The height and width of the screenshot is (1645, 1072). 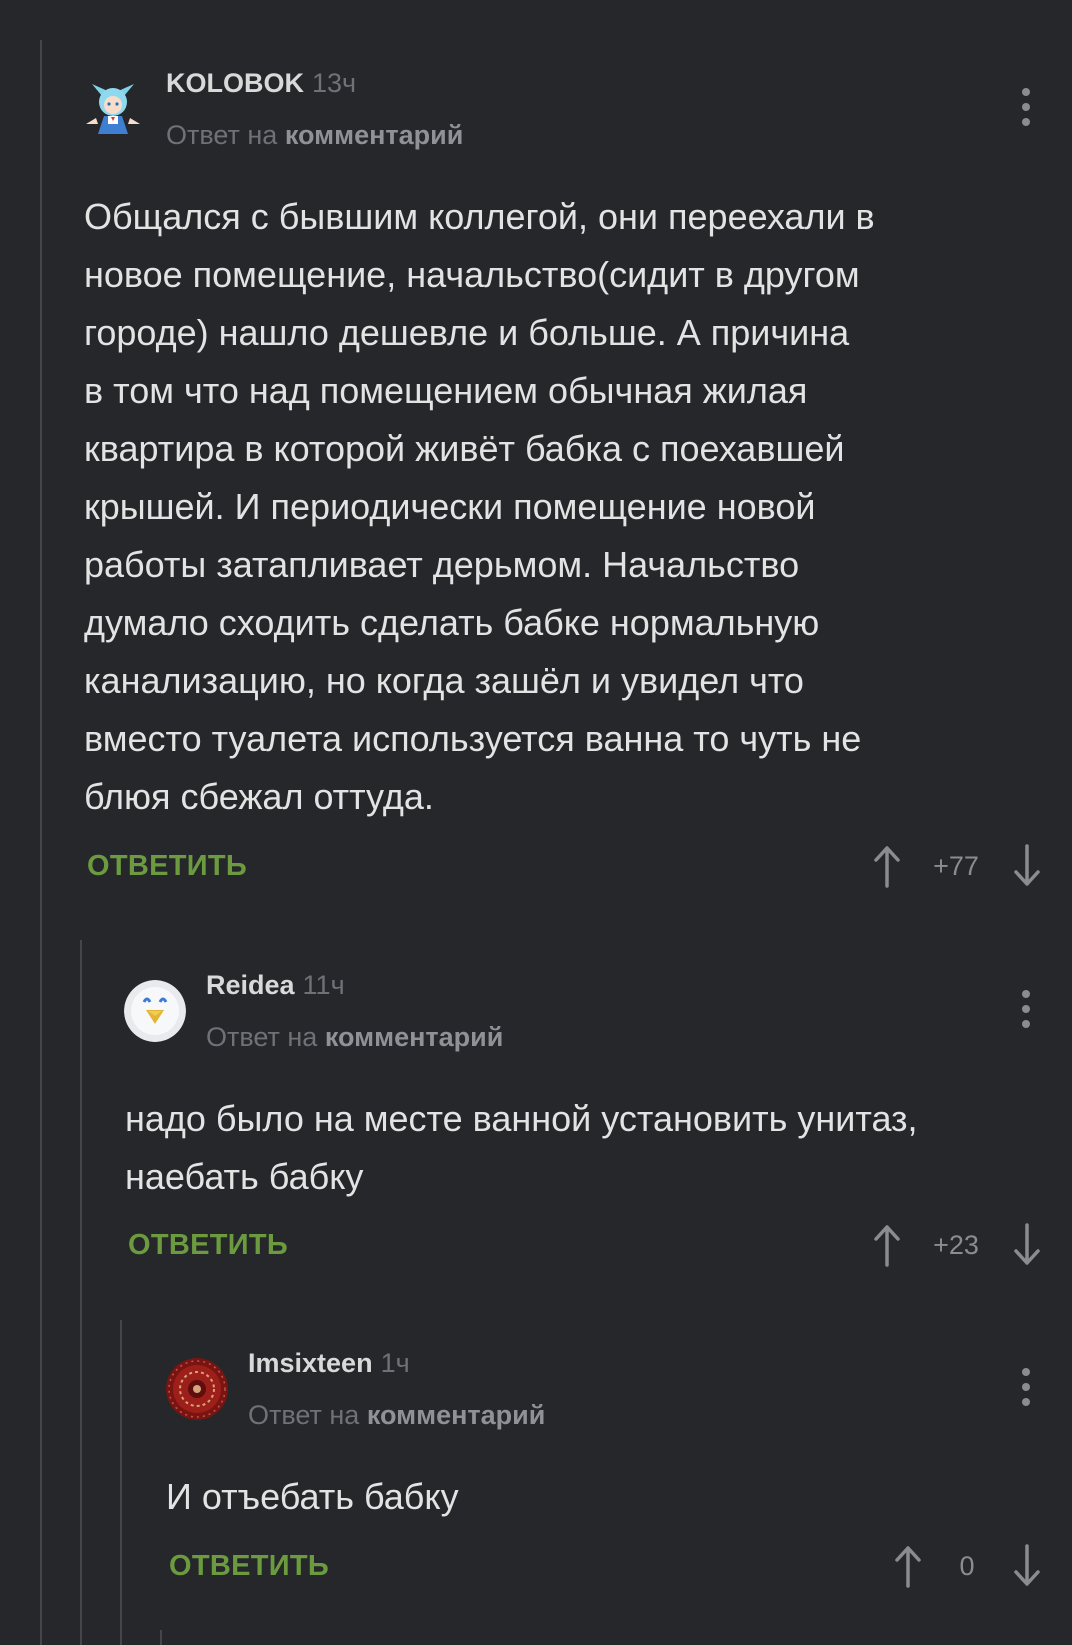 I want to click on comment-author: KOLOBOK 13ч, so click(x=261, y=83).